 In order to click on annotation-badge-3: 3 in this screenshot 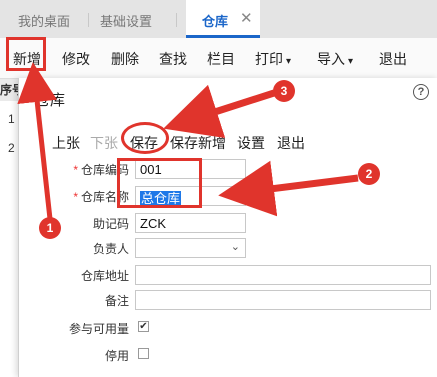, I will do `click(284, 91)`.